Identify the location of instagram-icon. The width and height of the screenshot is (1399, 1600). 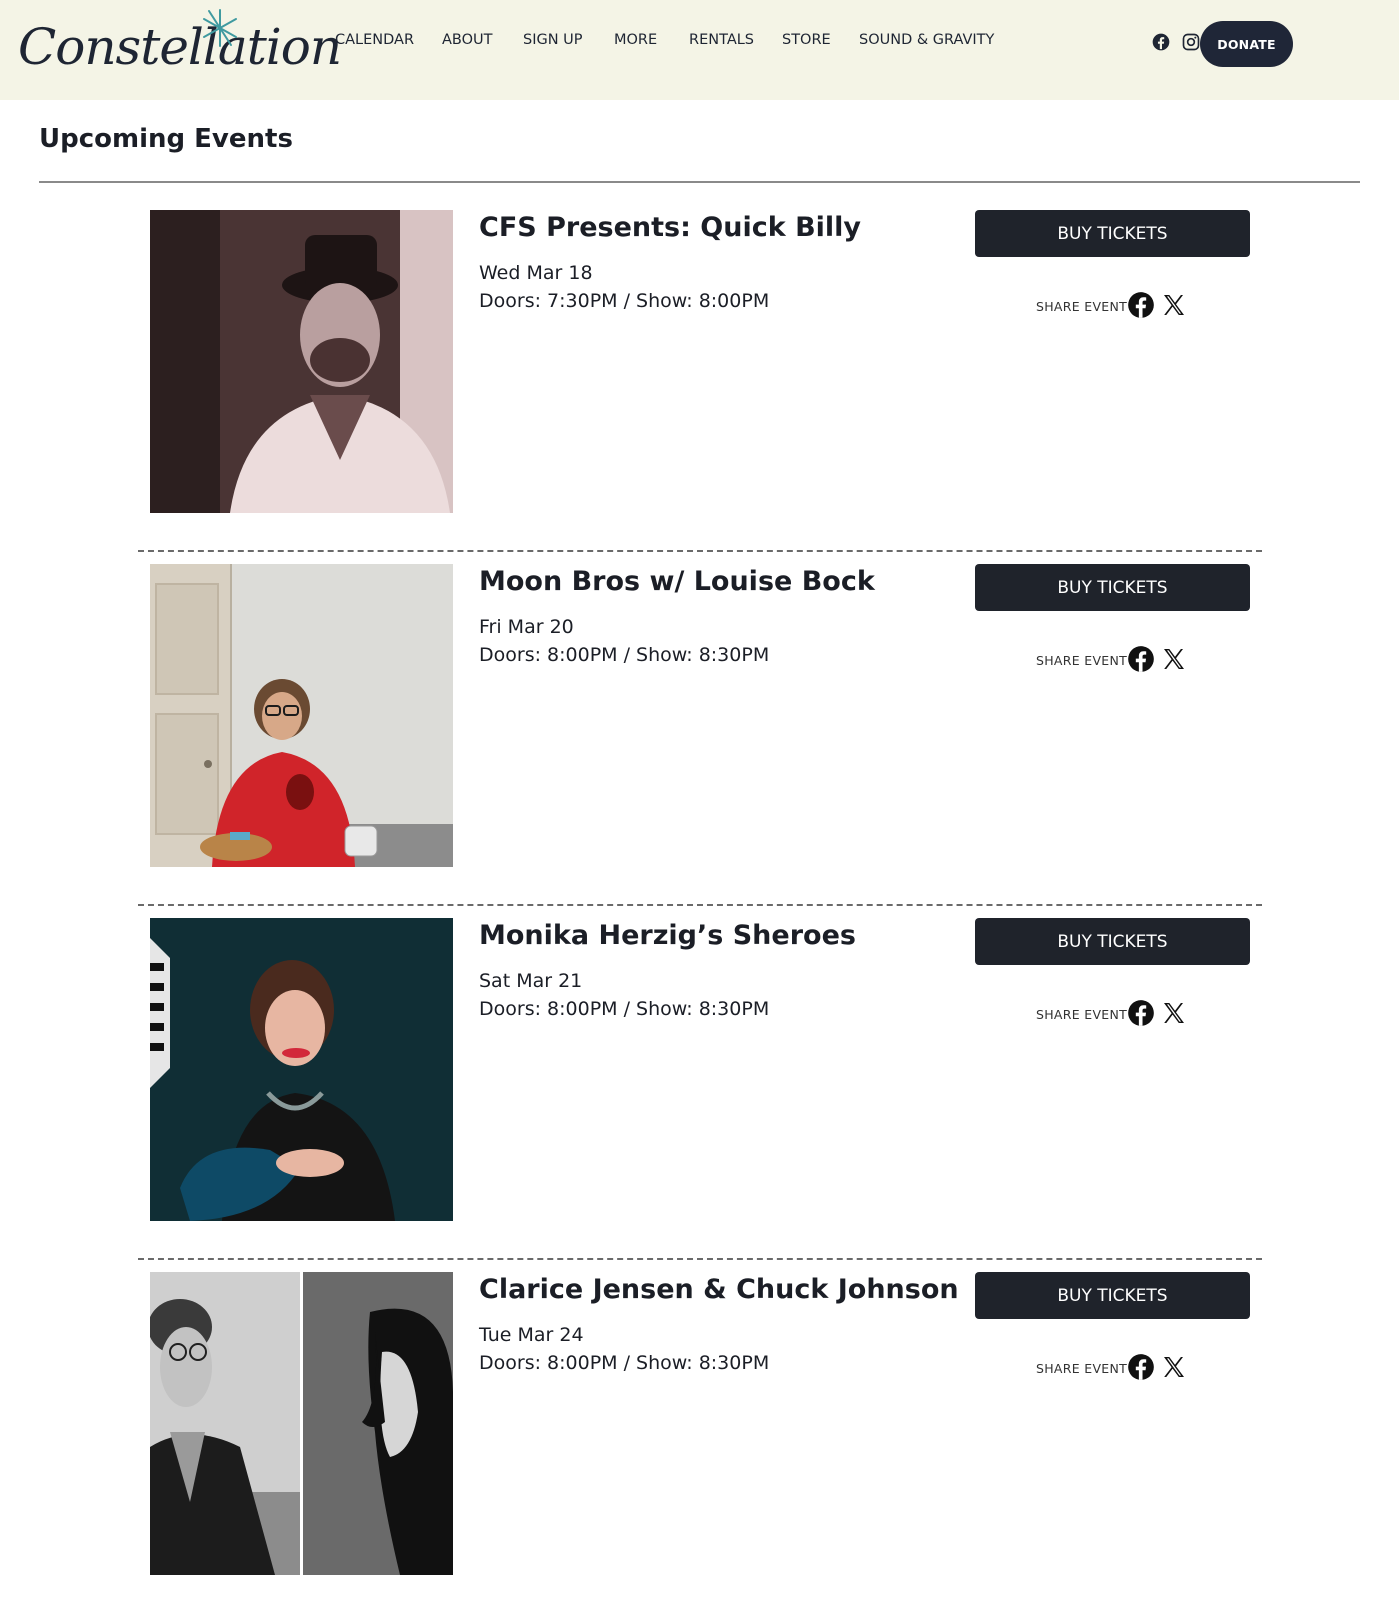
(1191, 42).